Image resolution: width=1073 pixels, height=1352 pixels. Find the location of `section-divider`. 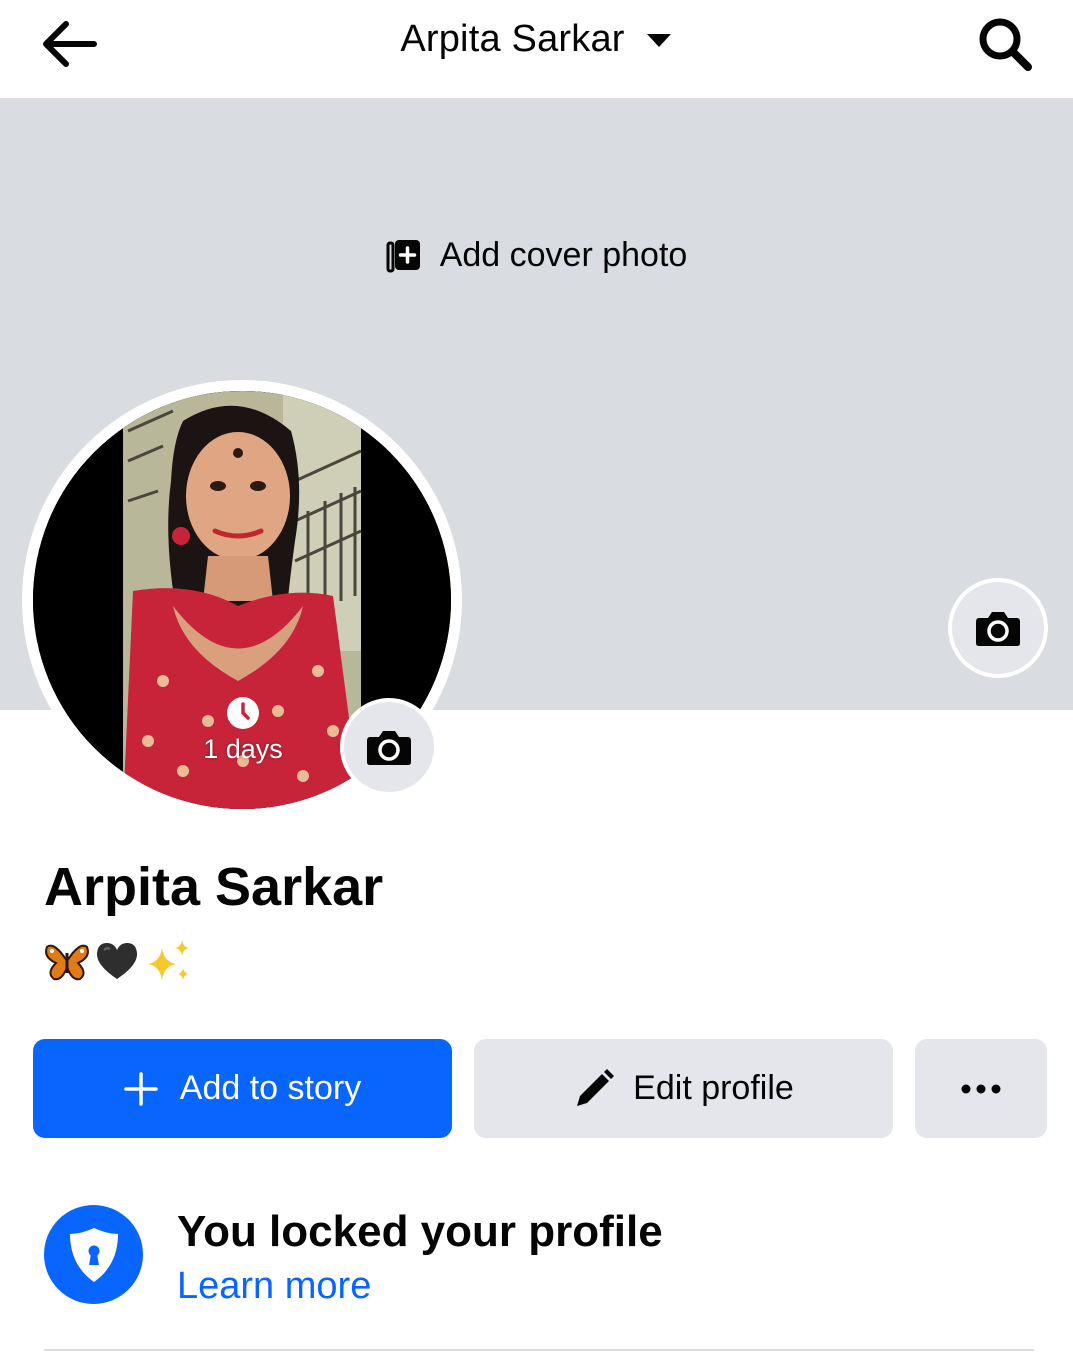

section-divider is located at coordinates (539, 1350).